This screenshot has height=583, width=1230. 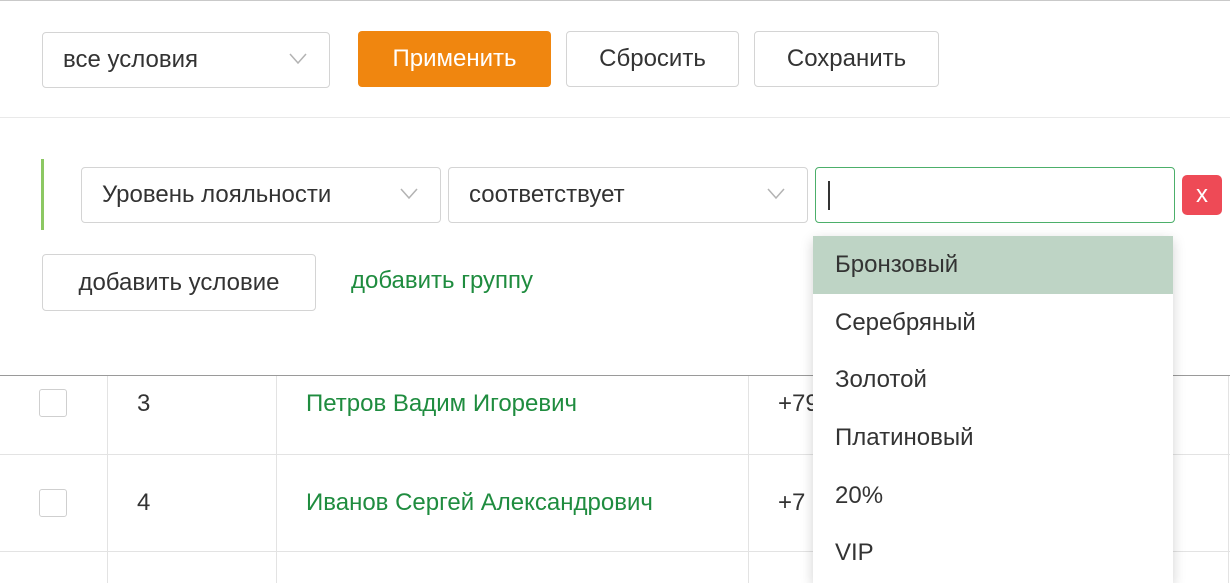 I want to click on save-button-label: Сохранить, so click(x=846, y=58).